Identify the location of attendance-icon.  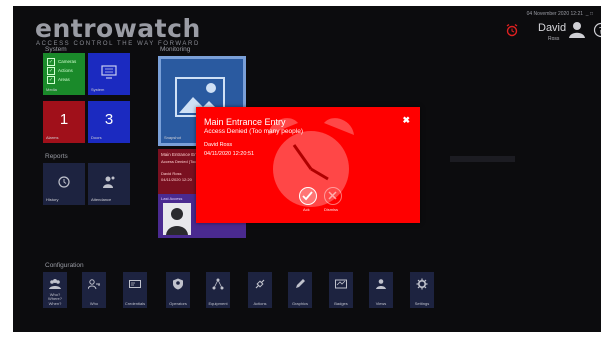
(109, 182).